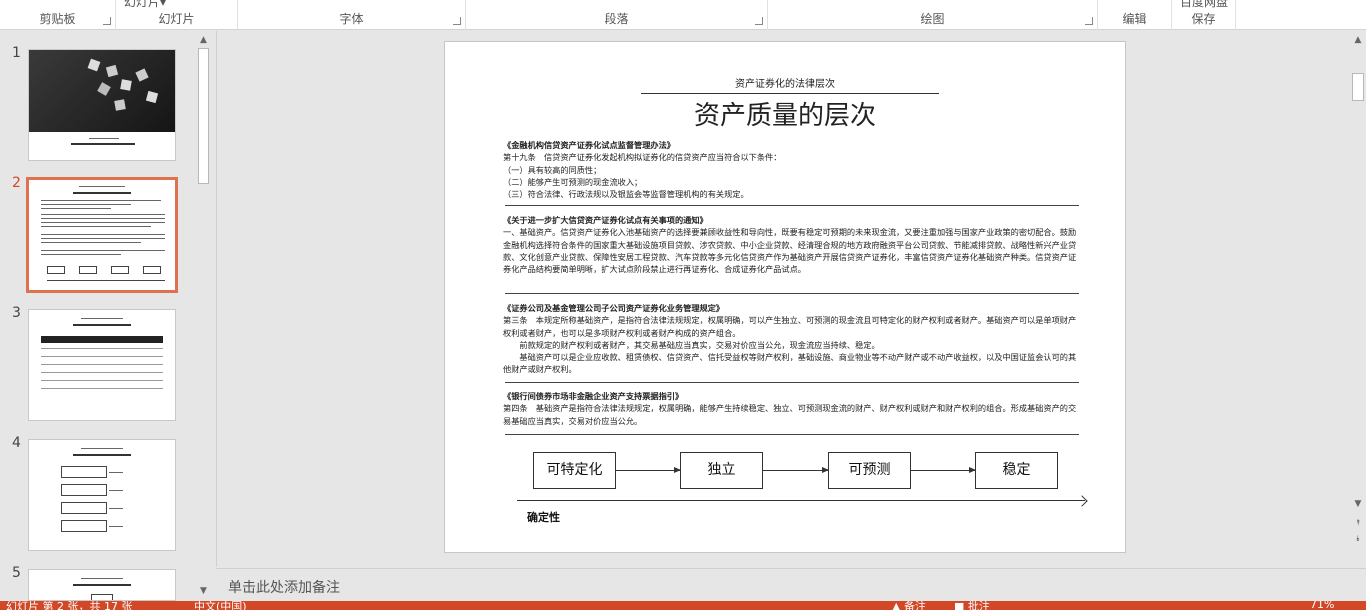 This screenshot has width=1366, height=610. What do you see at coordinates (16, 573) in the screenshot?
I see `thumb-number: 5` at bounding box center [16, 573].